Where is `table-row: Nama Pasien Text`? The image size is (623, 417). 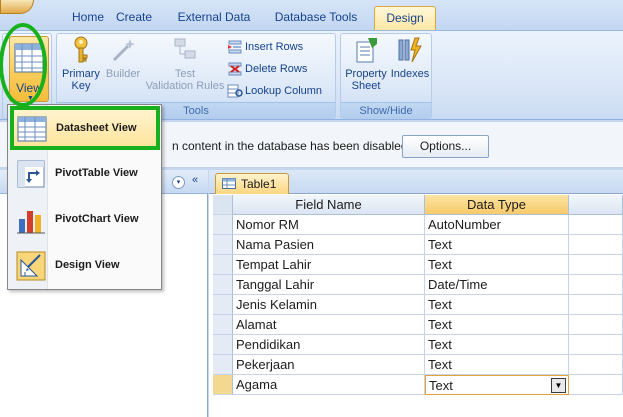 table-row: Nama Pasien Text is located at coordinates (418, 245).